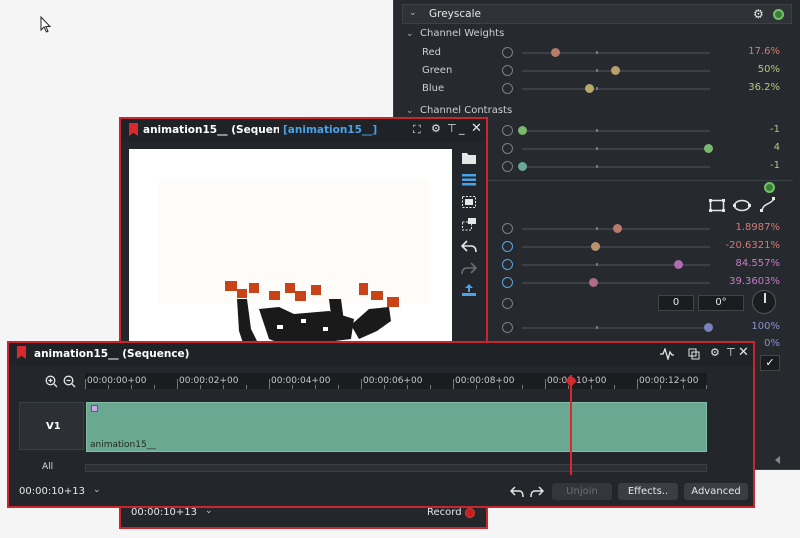  What do you see at coordinates (51, 381) in the screenshot?
I see `zoom-in-icon` at bounding box center [51, 381].